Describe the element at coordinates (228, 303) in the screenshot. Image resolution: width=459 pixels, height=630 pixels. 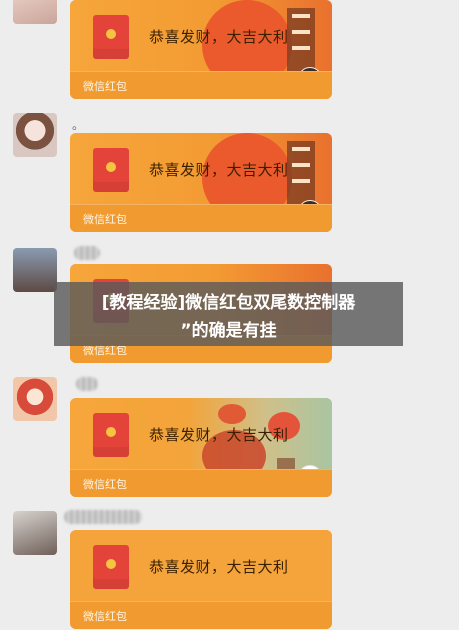
I see `overlay-title-line1: [教程经验]微信红包双尾数控制器` at that location.